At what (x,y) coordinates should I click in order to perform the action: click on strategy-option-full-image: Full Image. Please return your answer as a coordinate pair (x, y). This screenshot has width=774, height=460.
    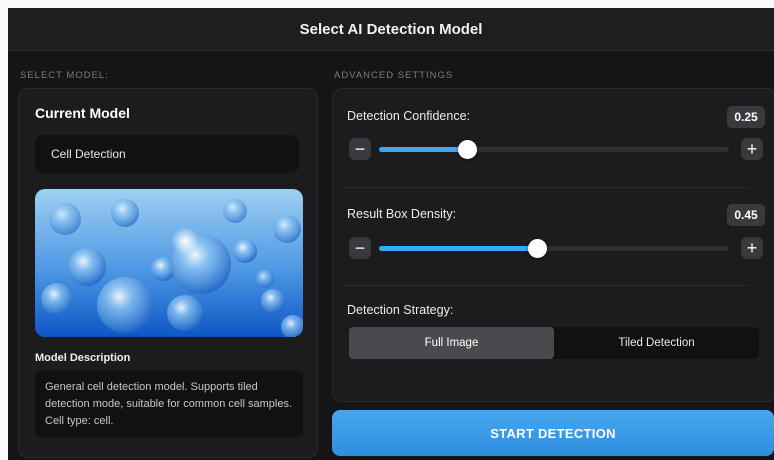
    Looking at the image, I should click on (451, 343).